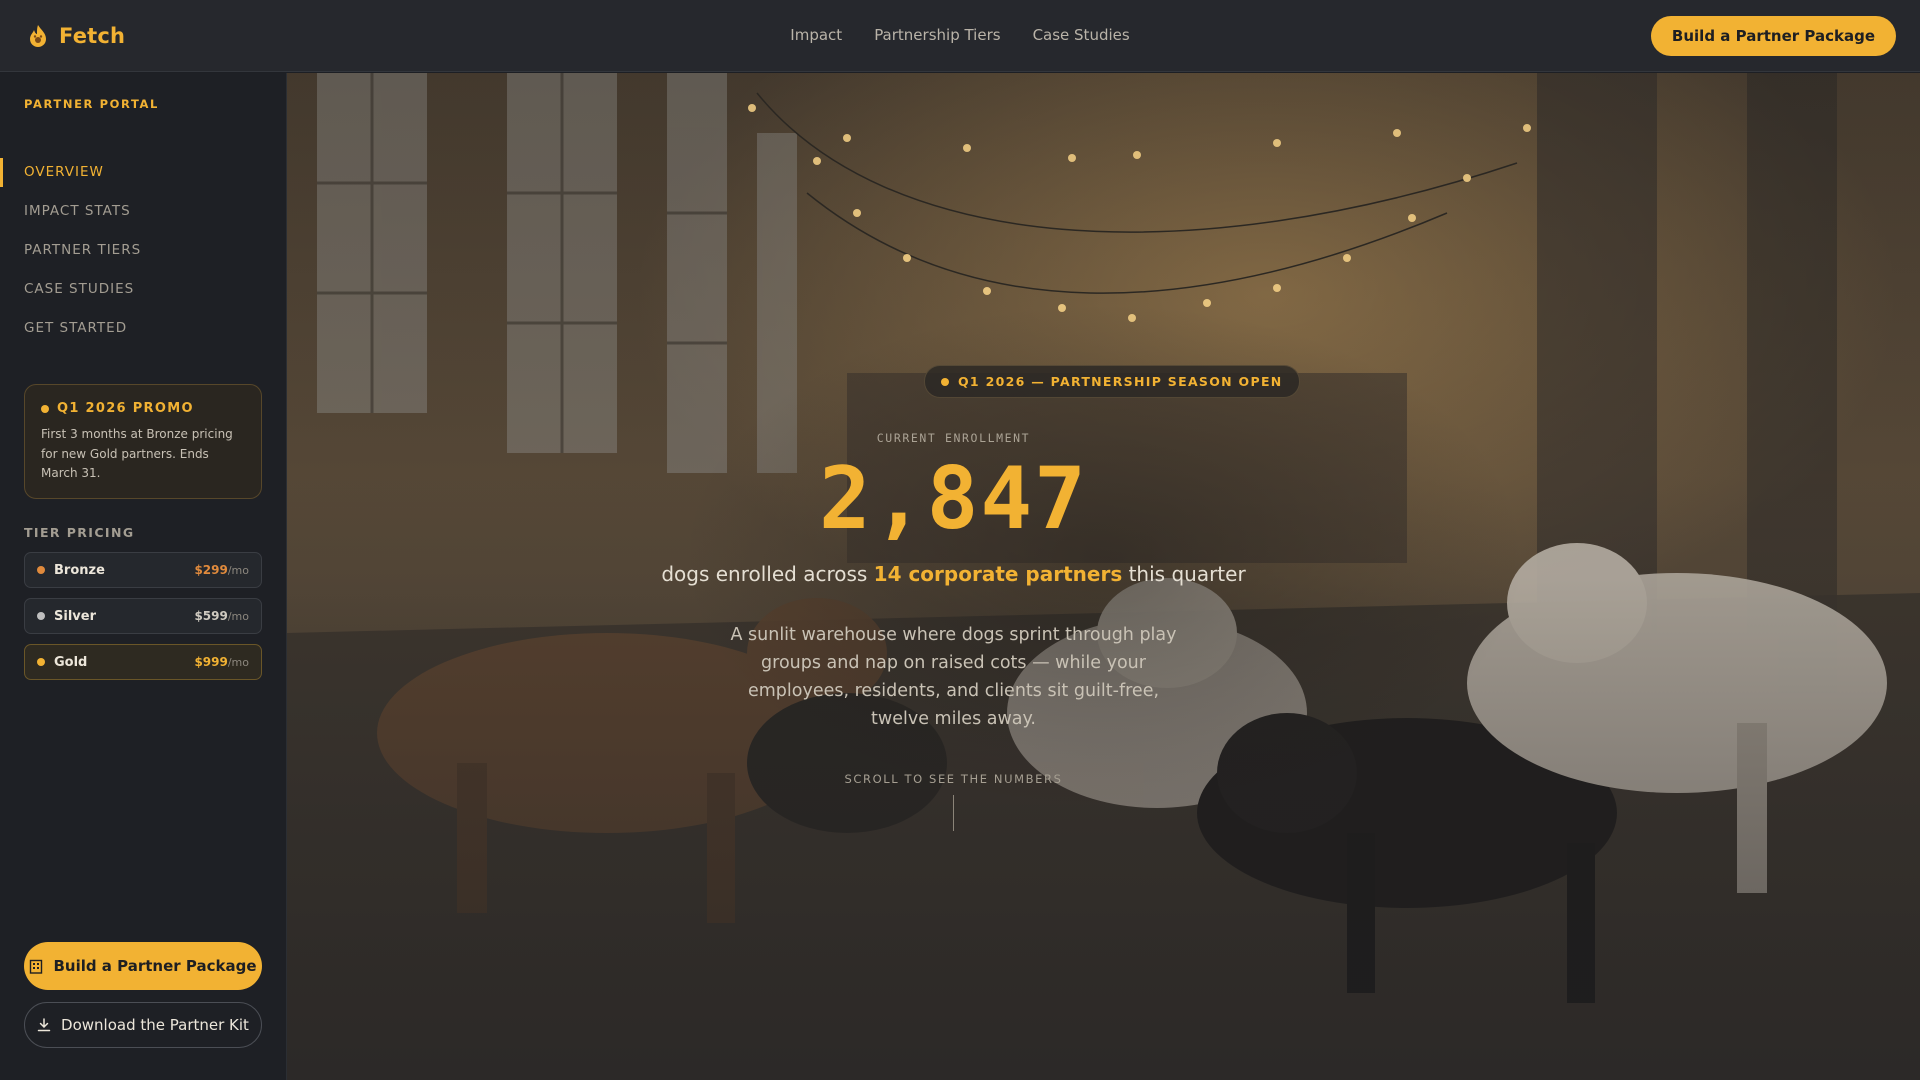 This screenshot has height=1080, width=1920. Describe the element at coordinates (75, 616) in the screenshot. I see `tier-name: Silver` at that location.